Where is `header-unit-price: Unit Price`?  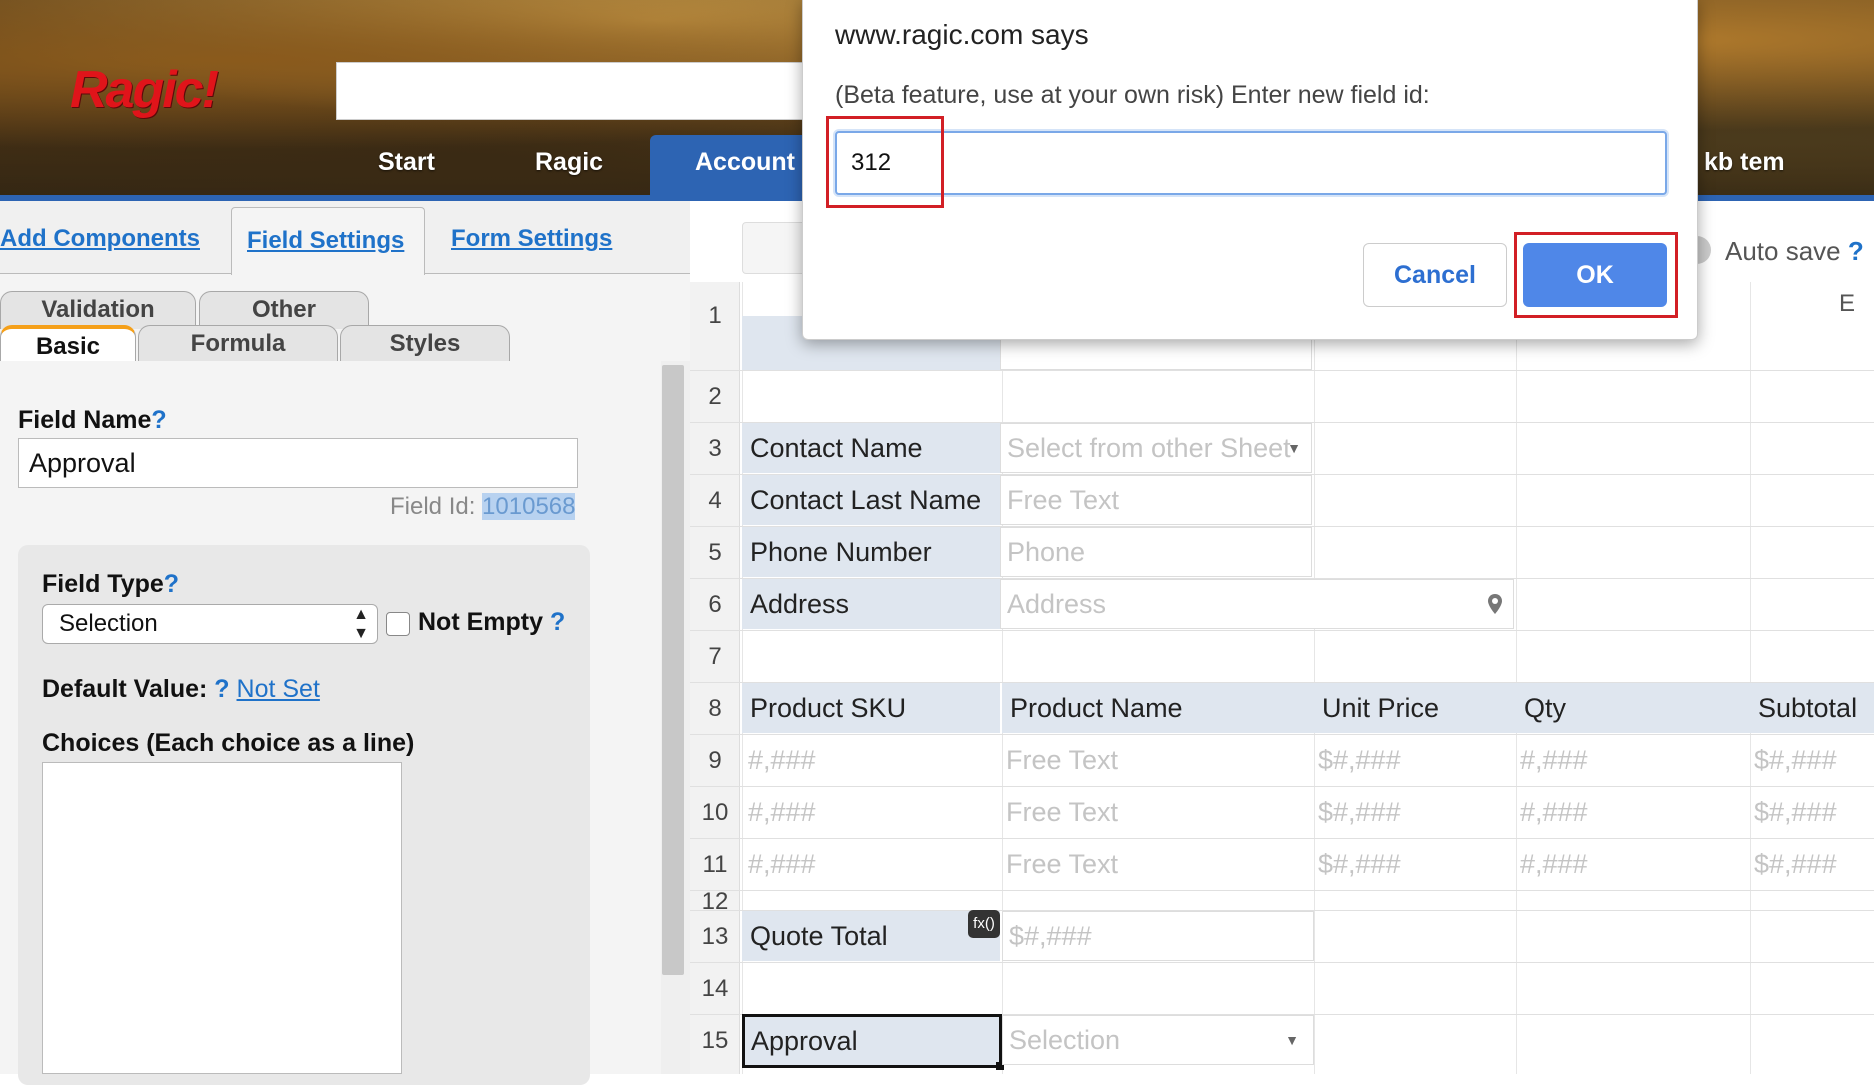 header-unit-price: Unit Price is located at coordinates (1415, 708).